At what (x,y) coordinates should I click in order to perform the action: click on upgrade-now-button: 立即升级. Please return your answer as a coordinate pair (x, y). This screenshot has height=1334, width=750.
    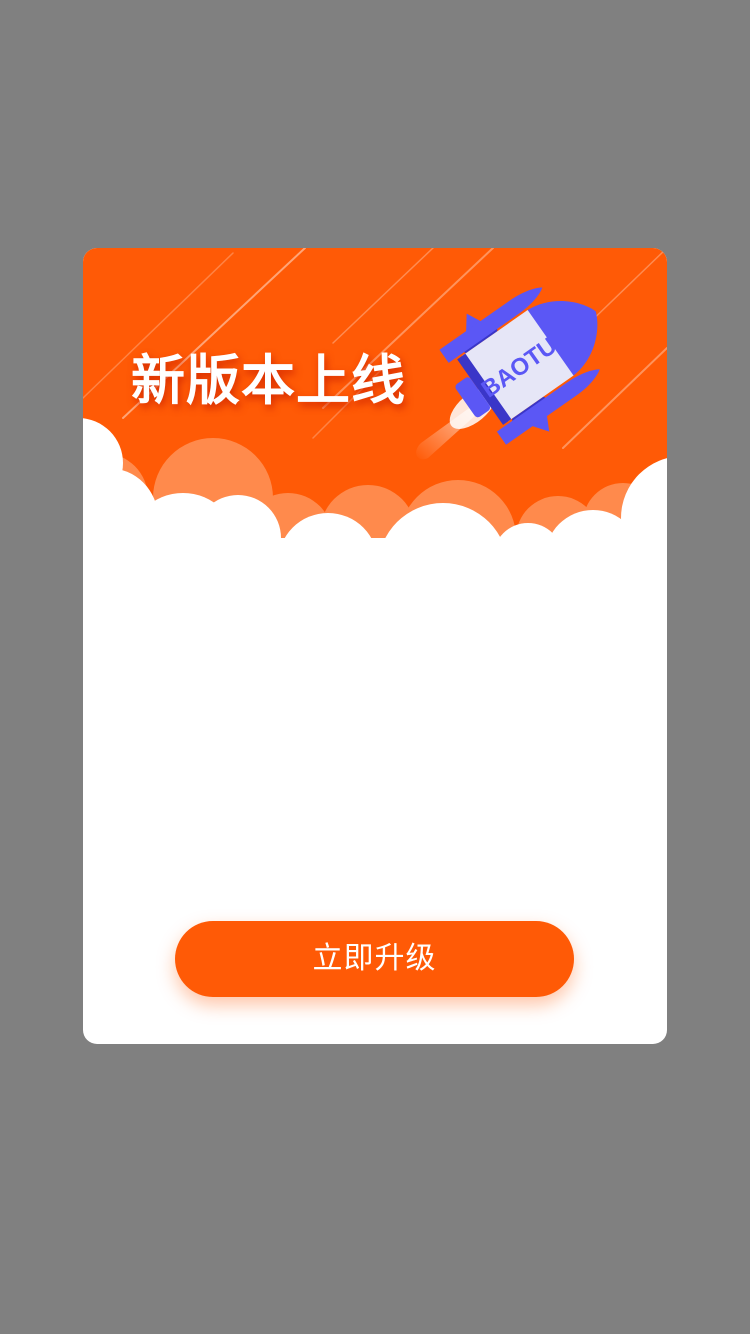
    Looking at the image, I should click on (374, 959).